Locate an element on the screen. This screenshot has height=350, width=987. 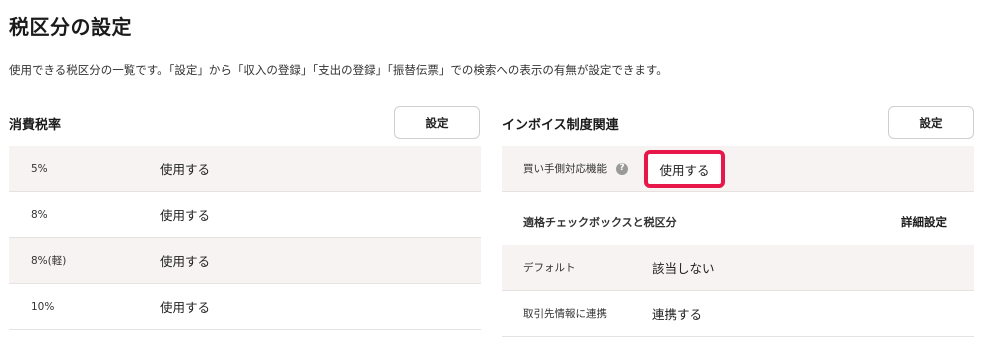
tax-rate-label: 10% is located at coordinates (43, 306).